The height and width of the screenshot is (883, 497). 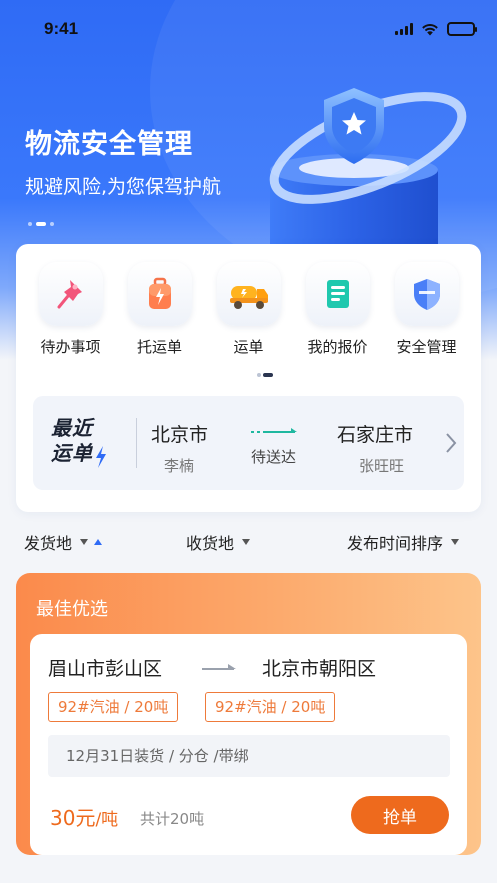 I want to click on recent-waybill: 最近 运单 北京市 李楠 待送达 石家庄市 张旺旺, so click(x=248, y=443).